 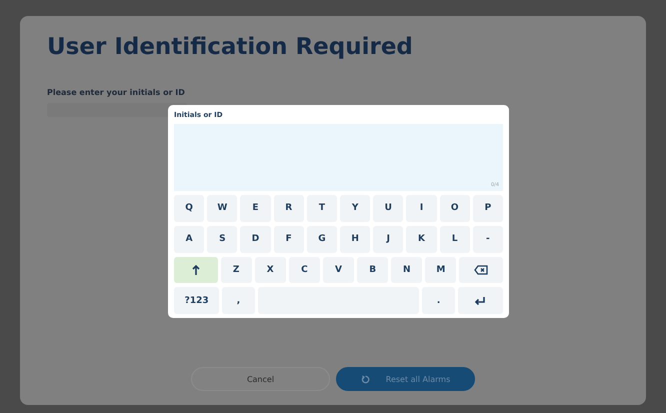 What do you see at coordinates (488, 208) in the screenshot?
I see `keyboard-key: P` at bounding box center [488, 208].